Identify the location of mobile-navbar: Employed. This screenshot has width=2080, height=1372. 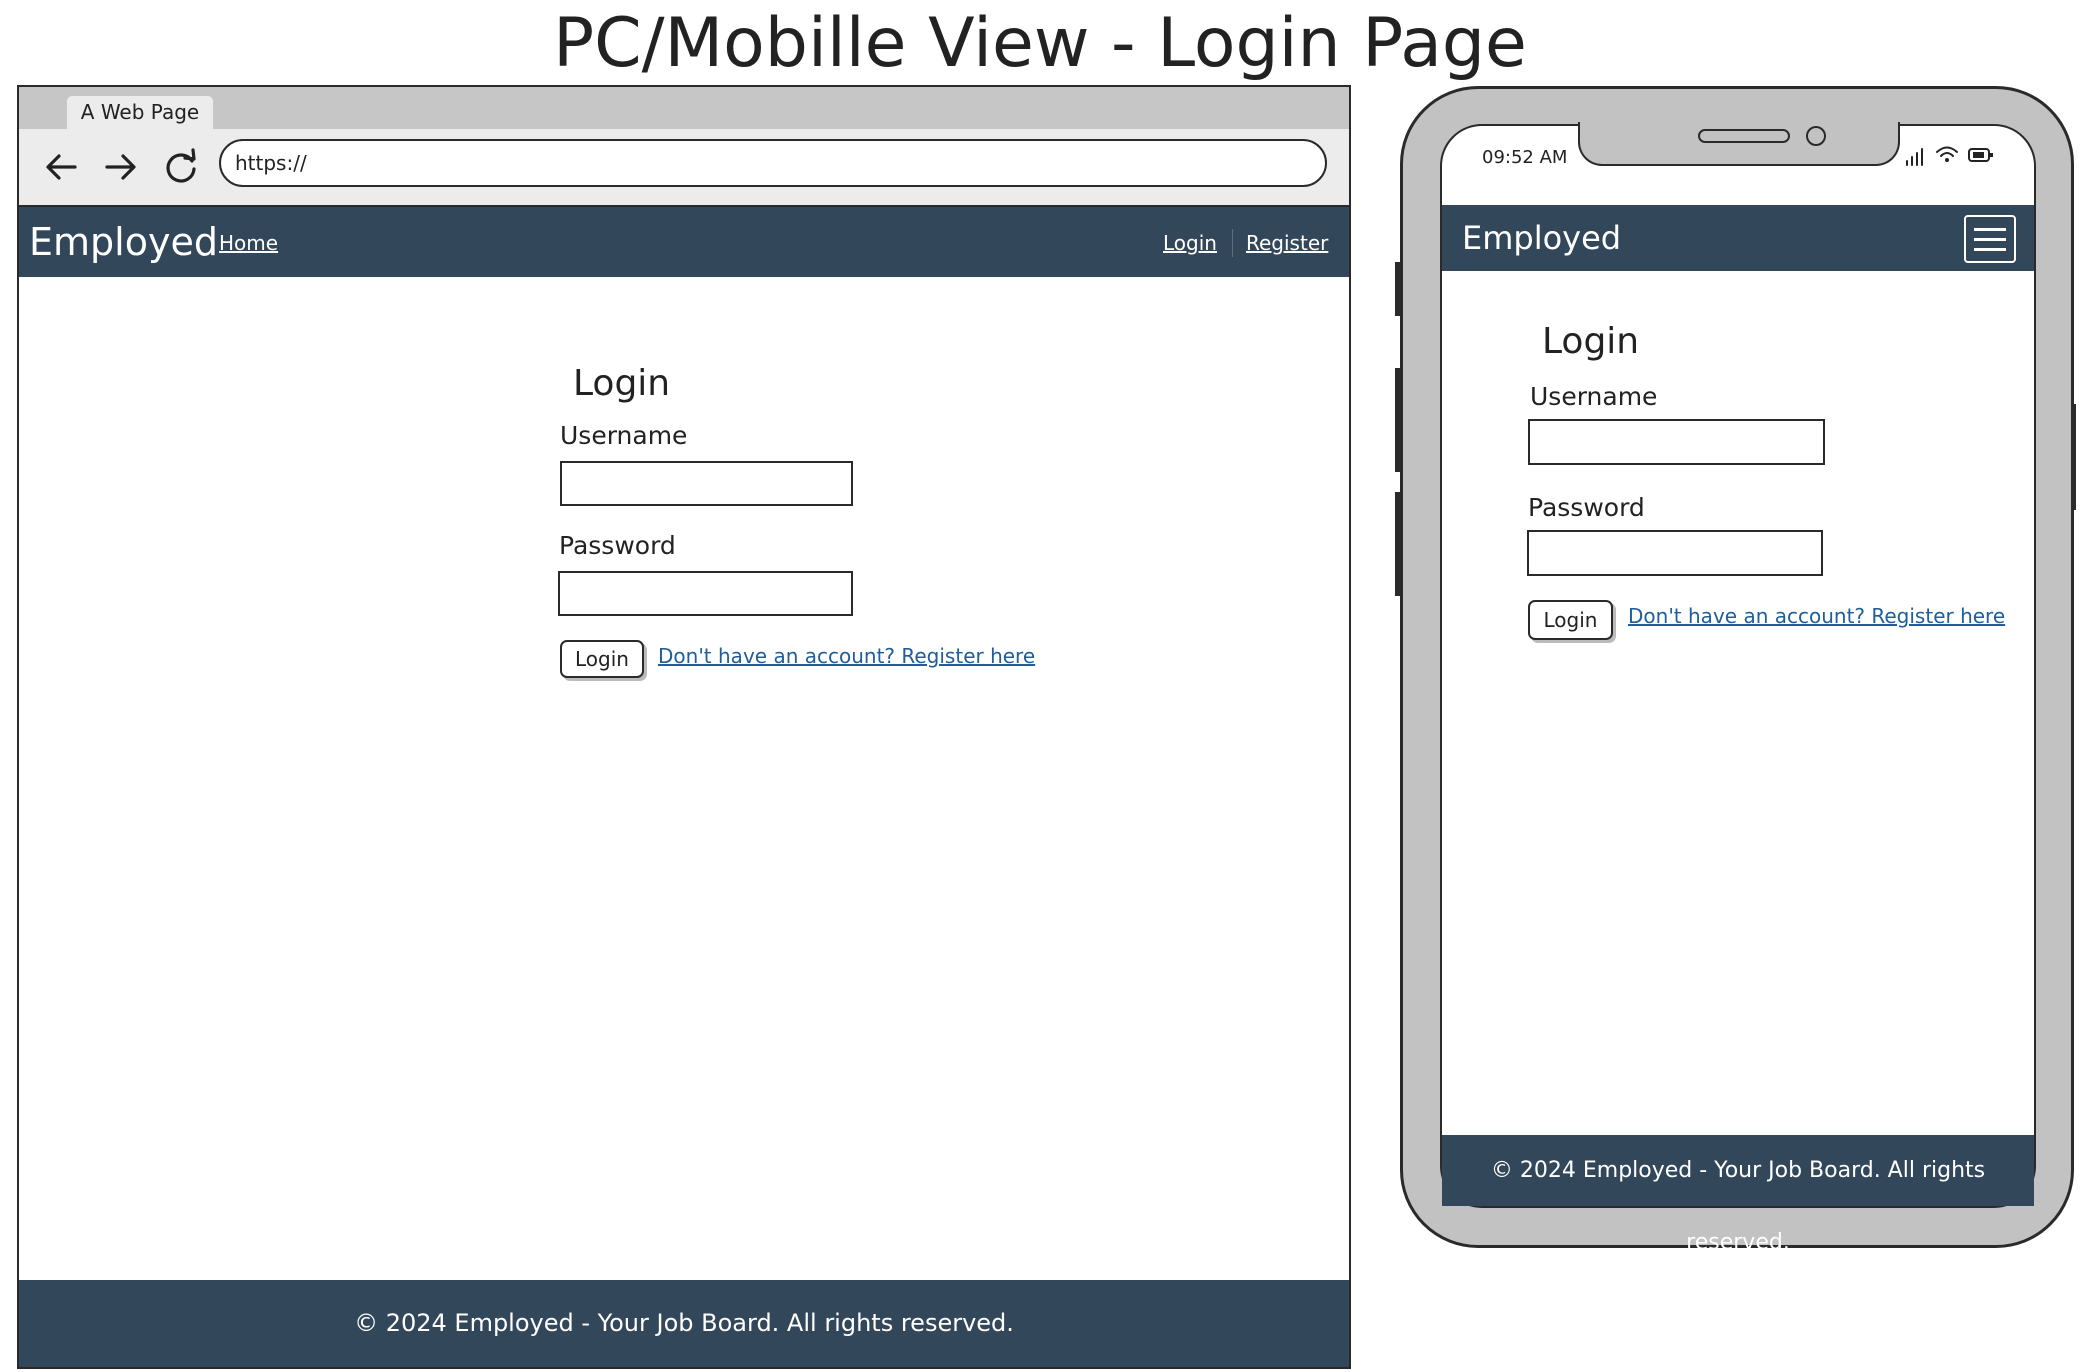
(1738, 238).